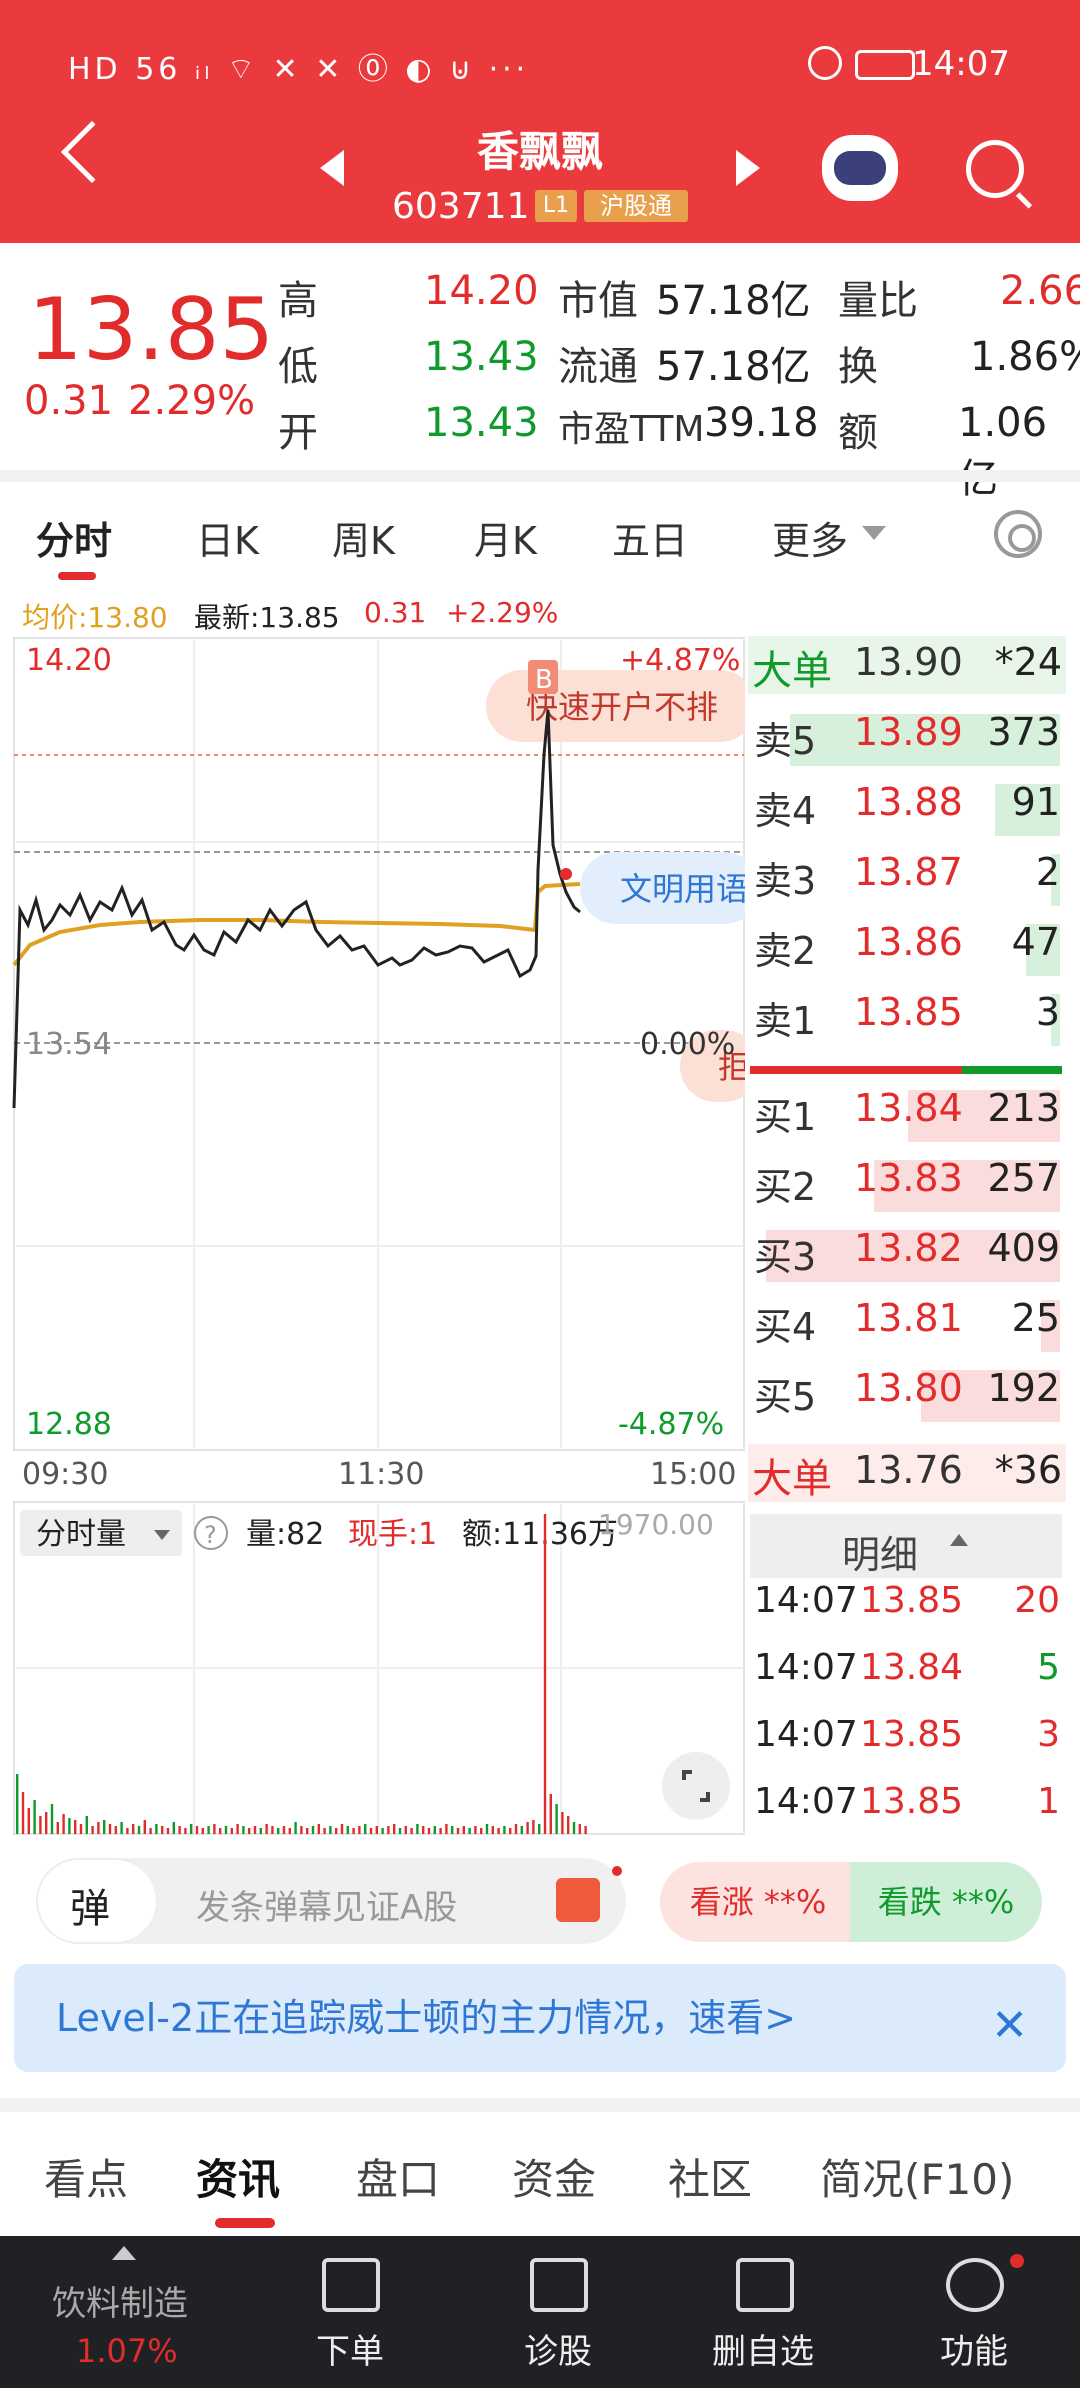 Image resolution: width=1080 pixels, height=2388 pixels. Describe the element at coordinates (785, 951) in the screenshot. I see `sell-label: 卖2` at that location.